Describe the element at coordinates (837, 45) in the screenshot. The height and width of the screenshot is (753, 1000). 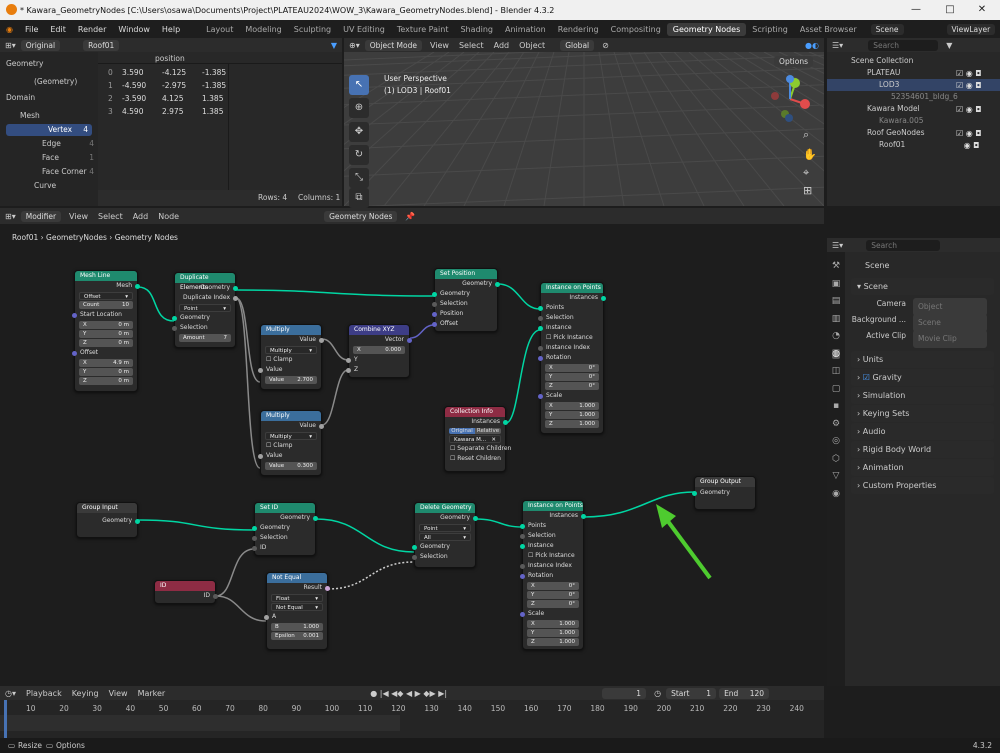
I see `outliner-editor-icon: ☰▾` at that location.